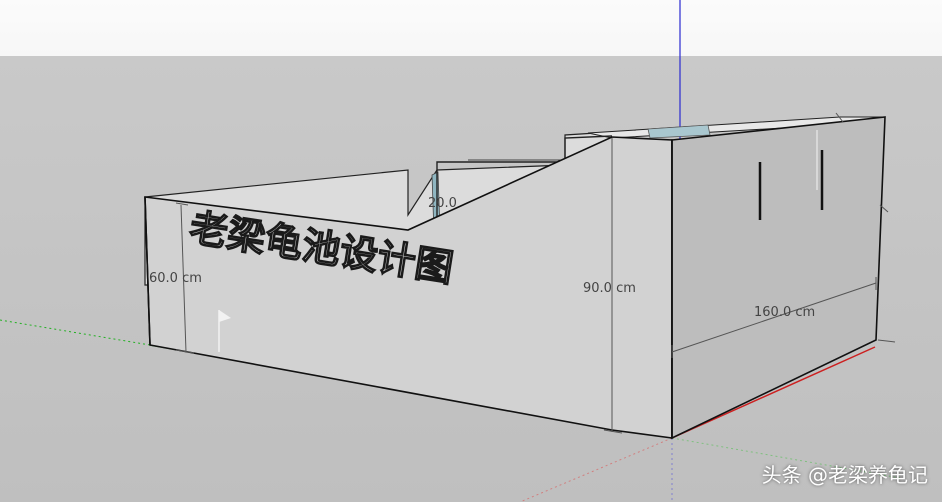 The height and width of the screenshot is (502, 942). I want to click on dim-depth: 160.0 cm, so click(784, 312).